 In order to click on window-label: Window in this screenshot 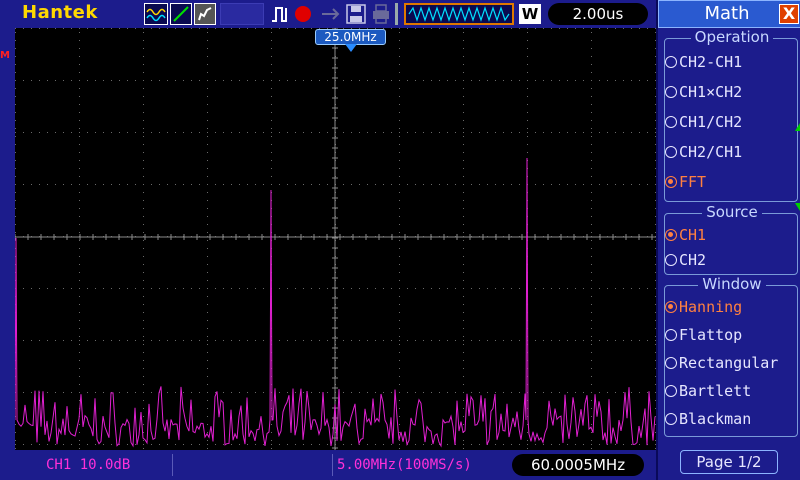, I will do `click(732, 284)`.